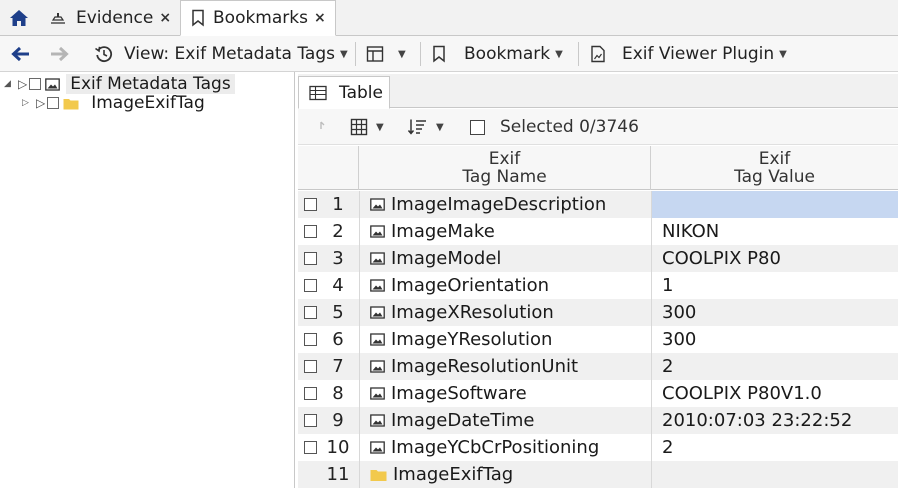  Describe the element at coordinates (10, 84) in the screenshot. I see `collapse-triangle-icon: ◢` at that location.